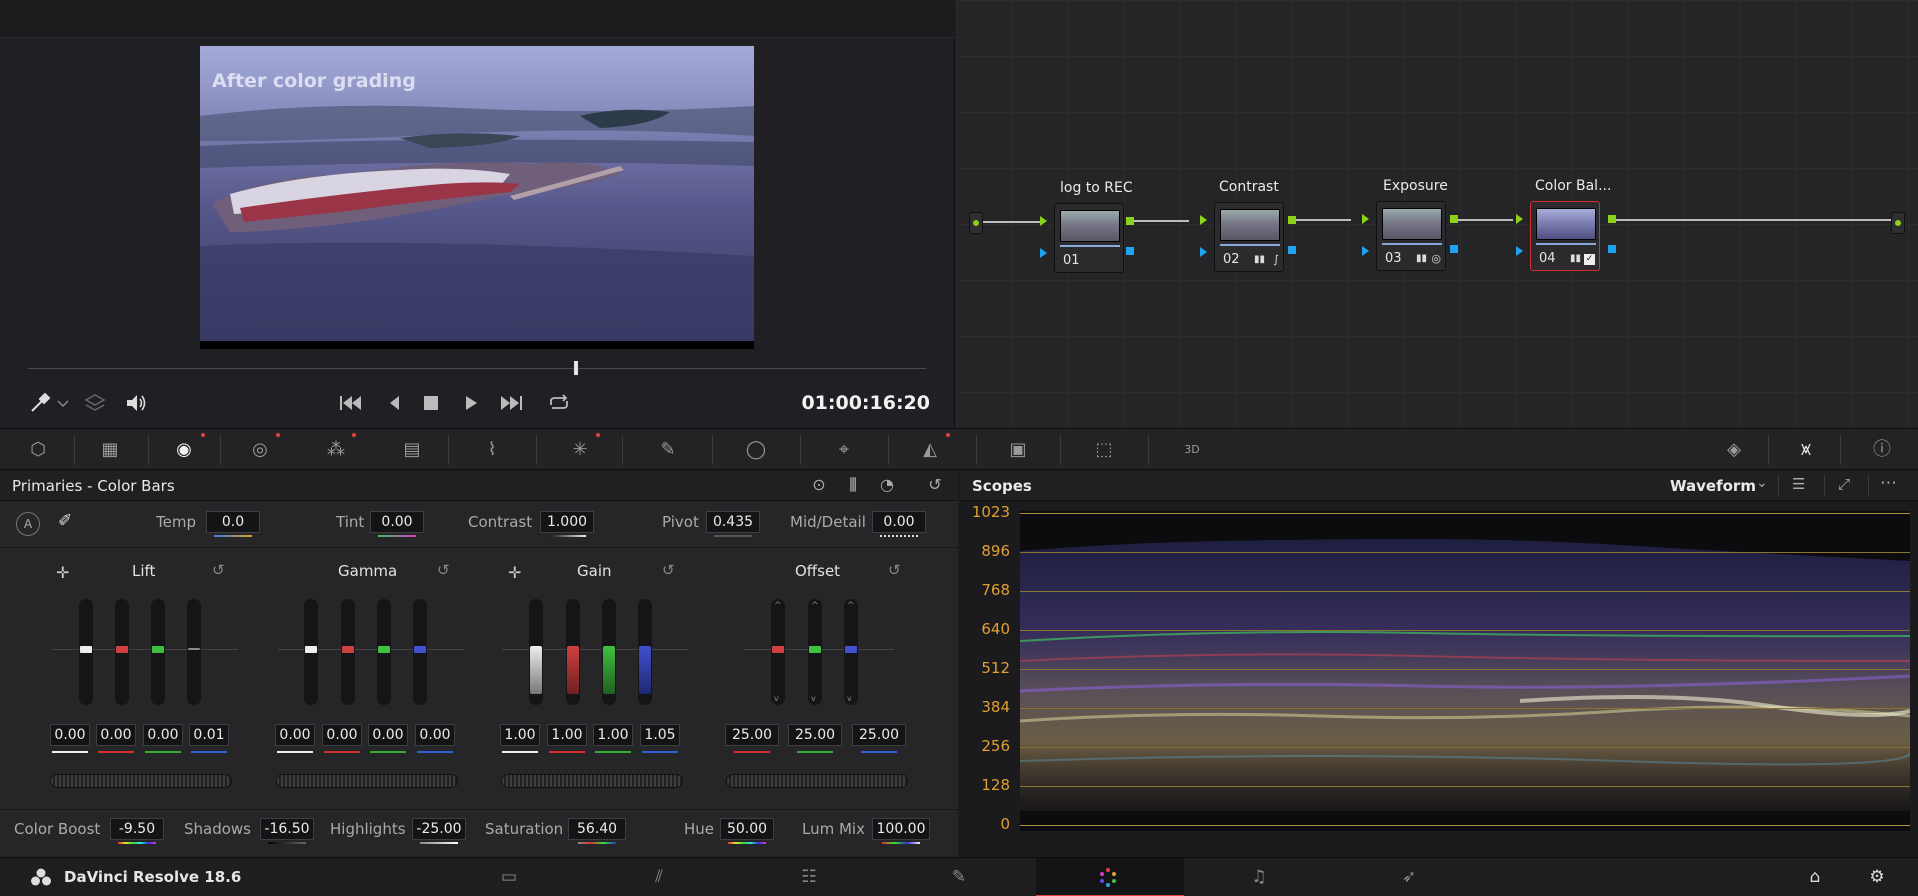 The image size is (1918, 896). I want to click on lift-y-value: 0.00, so click(70, 735).